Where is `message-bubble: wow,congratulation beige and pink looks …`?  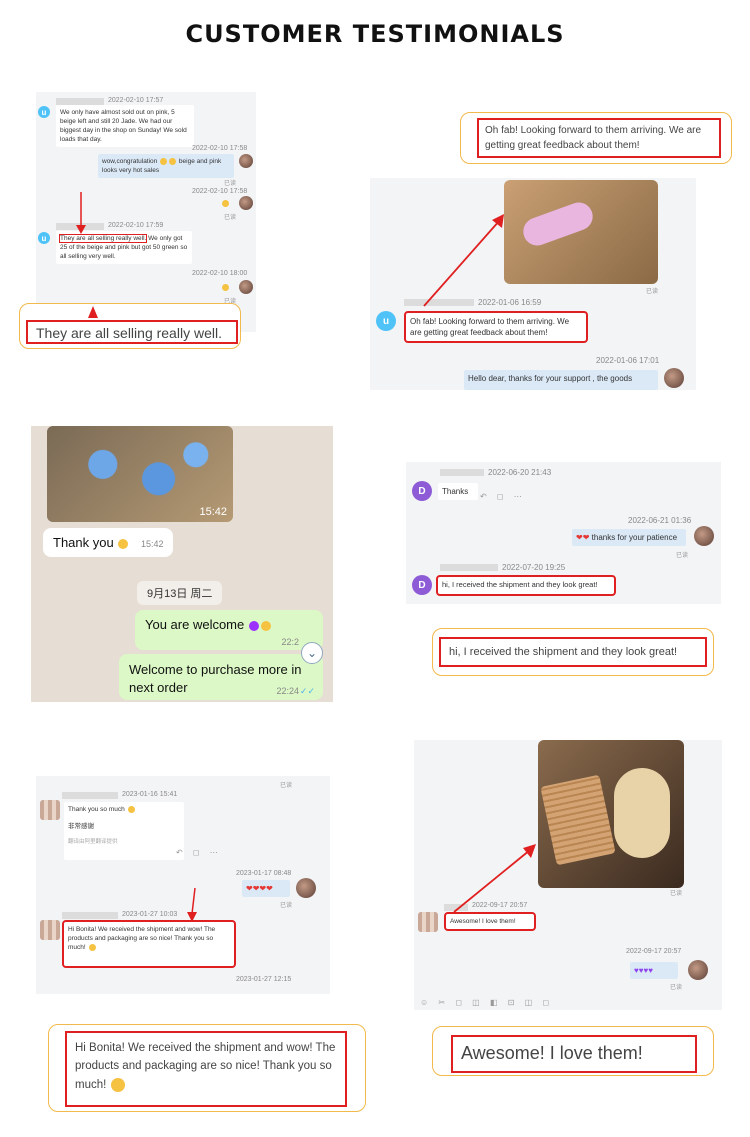 message-bubble: wow,congratulation beige and pink looks … is located at coordinates (166, 166).